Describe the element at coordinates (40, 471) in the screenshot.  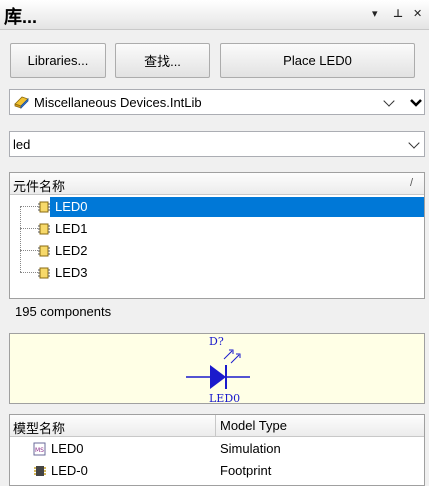
I see `footprint-model-icon` at that location.